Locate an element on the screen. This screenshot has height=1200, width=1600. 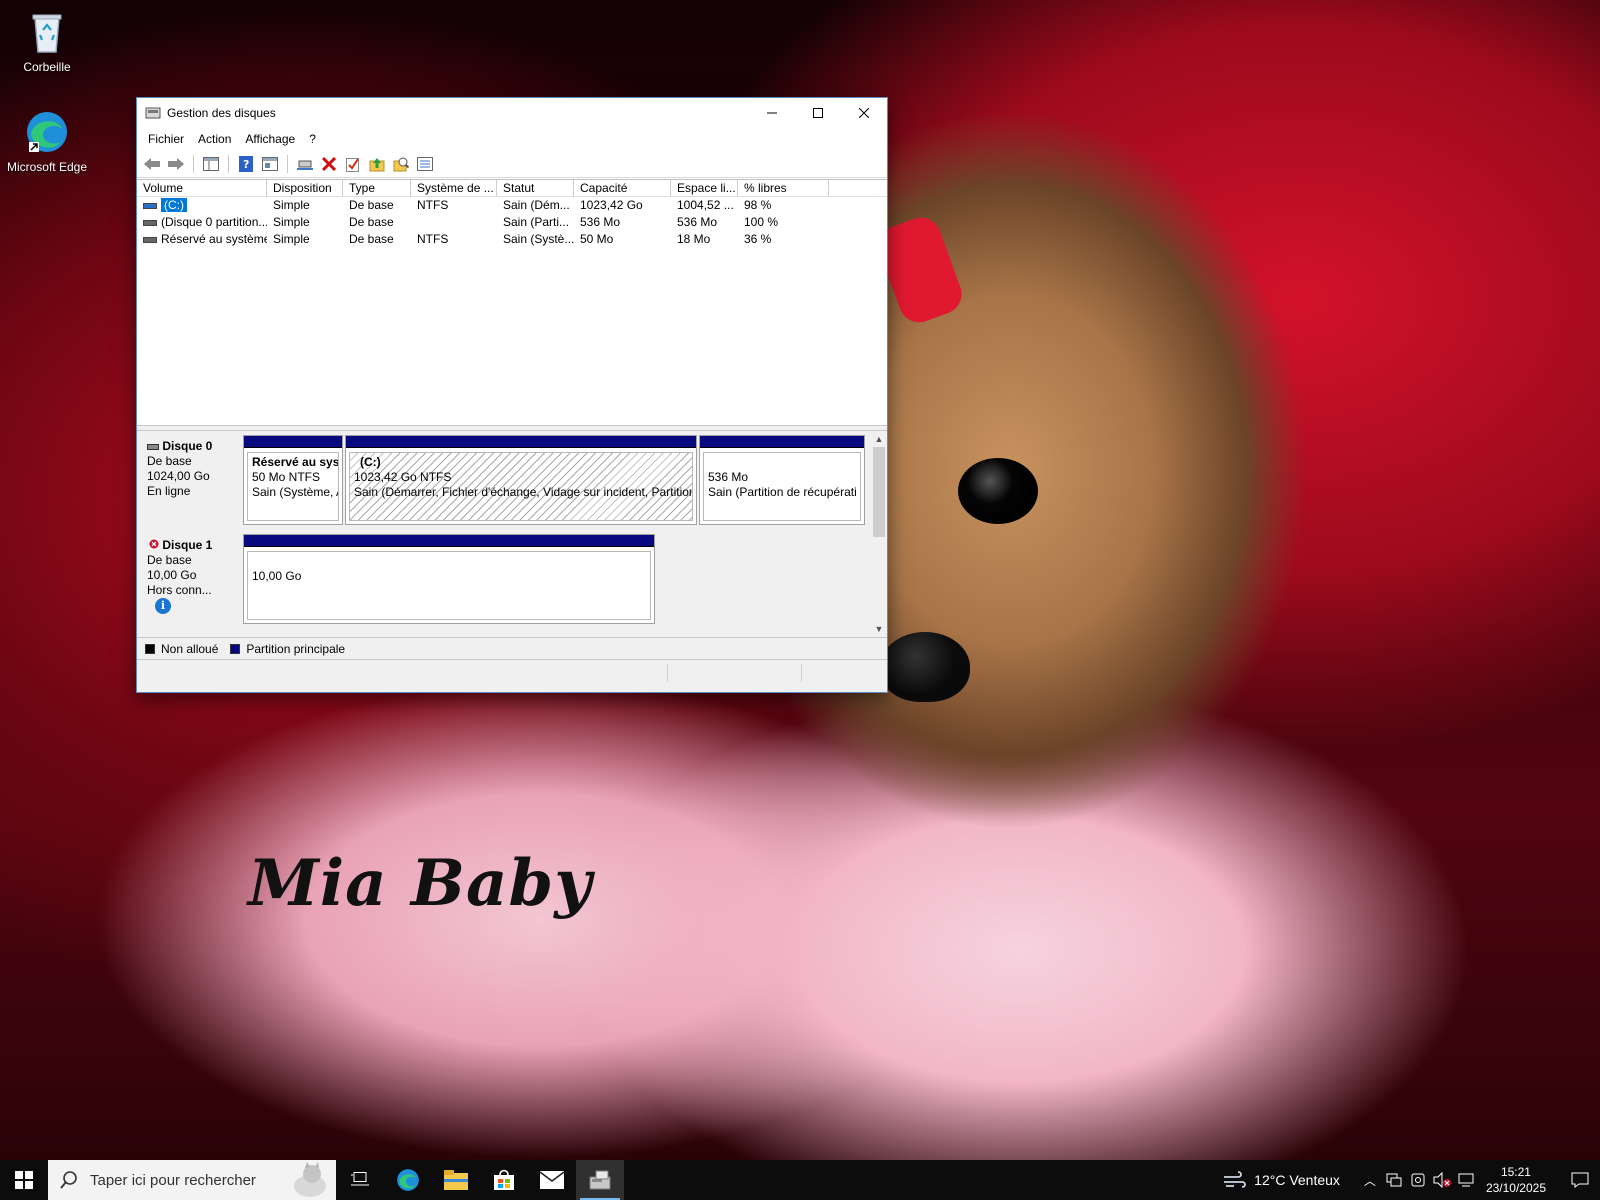
network-icon is located at coordinates (1394, 1180).